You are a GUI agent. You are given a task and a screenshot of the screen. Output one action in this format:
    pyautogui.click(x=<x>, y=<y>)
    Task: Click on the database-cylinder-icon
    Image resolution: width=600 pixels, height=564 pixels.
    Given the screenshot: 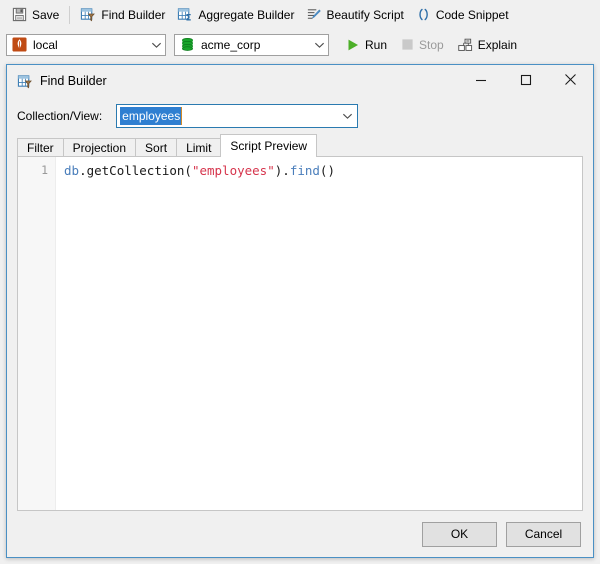 What is the action you would take?
    pyautogui.click(x=187, y=44)
    